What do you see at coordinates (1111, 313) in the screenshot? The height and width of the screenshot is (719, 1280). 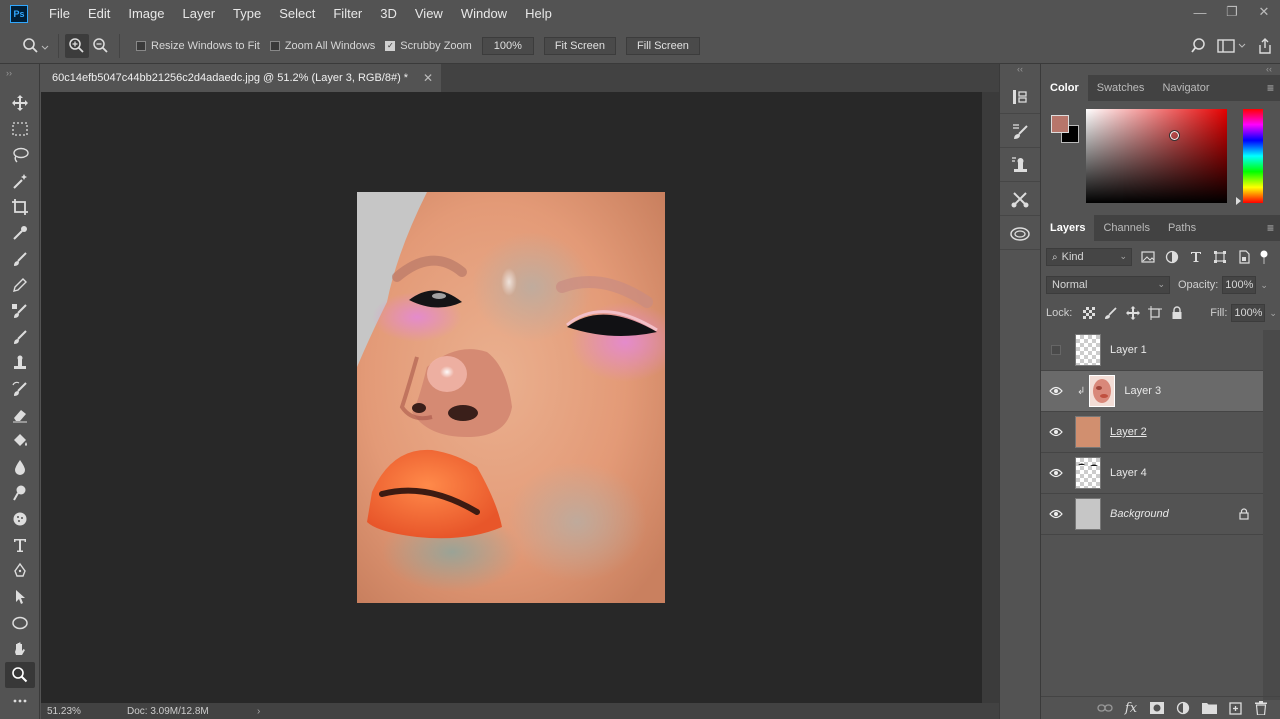 I see `lock-image-pixels-icon` at bounding box center [1111, 313].